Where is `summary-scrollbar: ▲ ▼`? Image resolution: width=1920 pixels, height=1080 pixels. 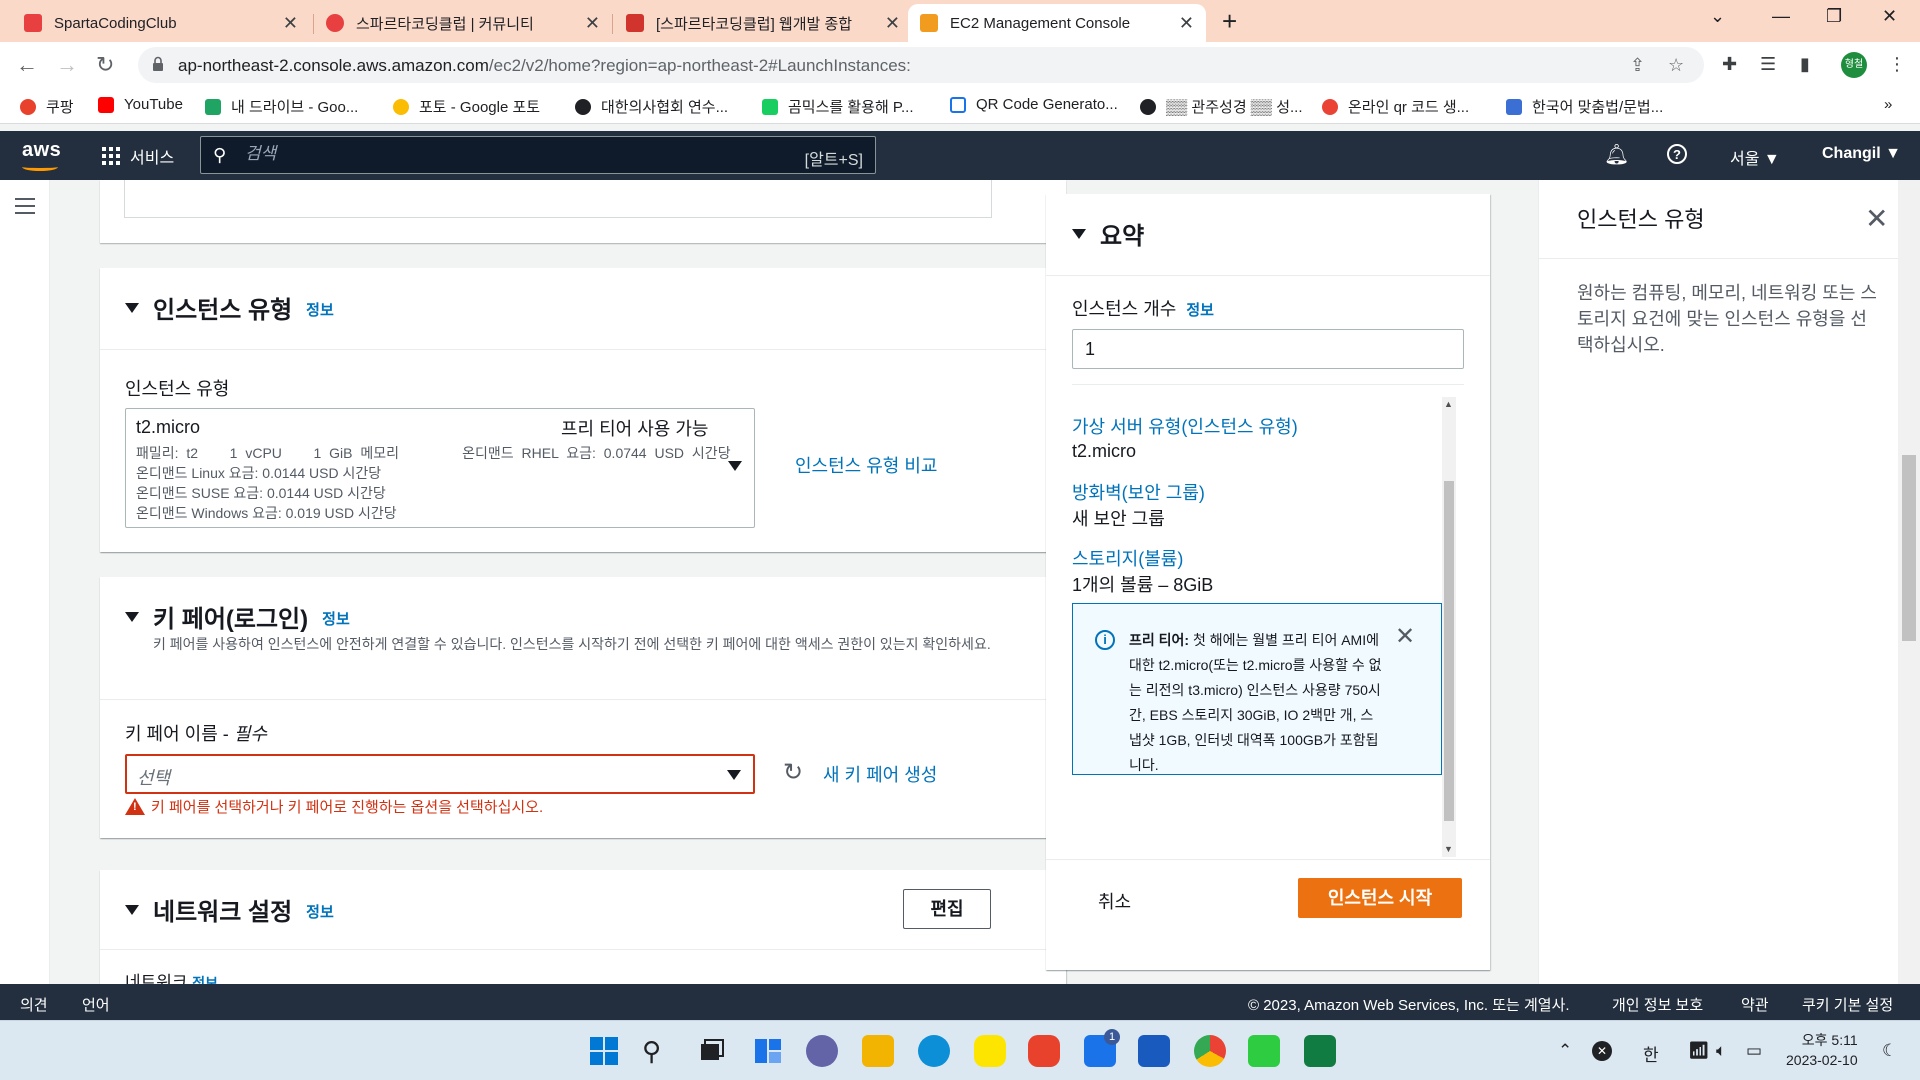
summary-scrollbar: ▲ ▼ is located at coordinates (1449, 627).